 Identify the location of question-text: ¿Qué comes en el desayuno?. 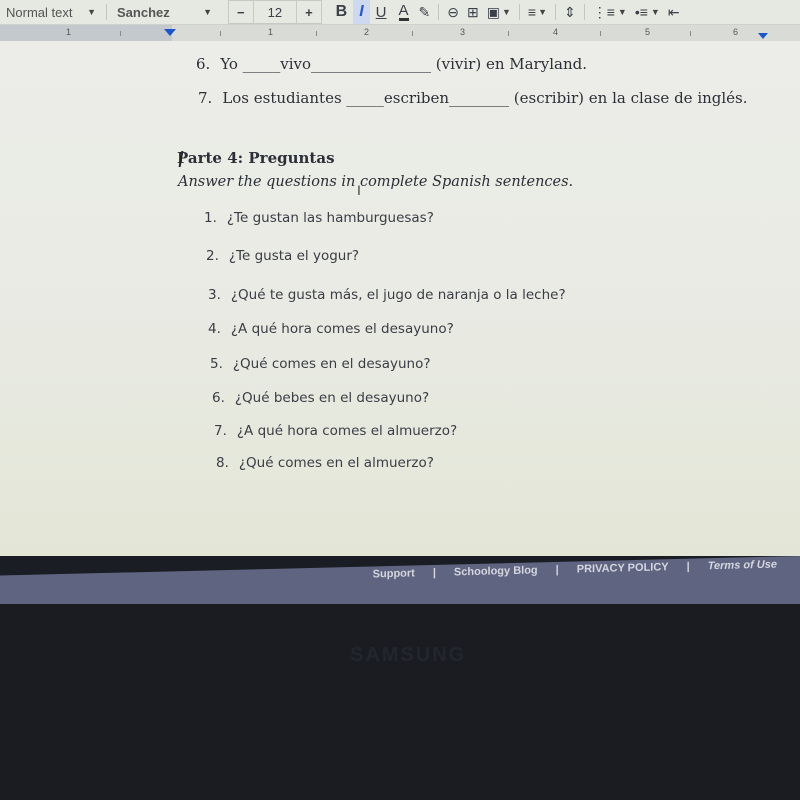
(331, 364).